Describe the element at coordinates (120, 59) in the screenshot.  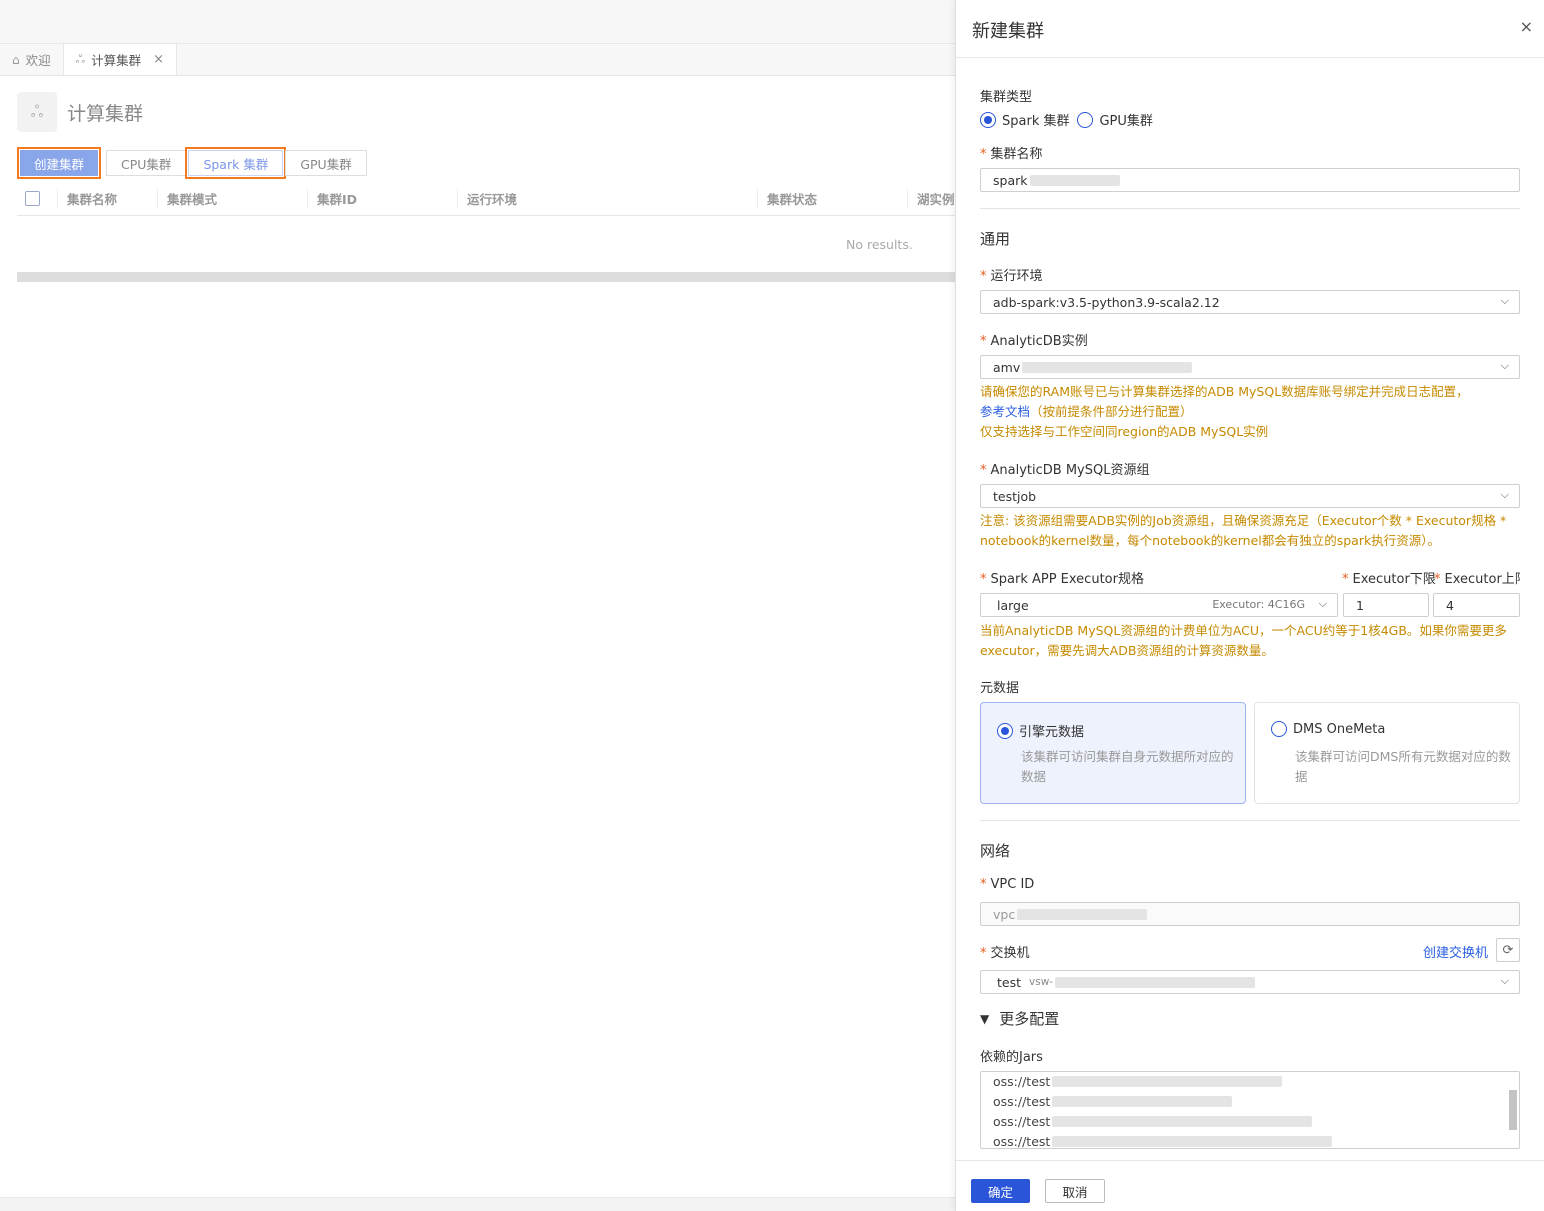
I see `tab-compute-cluster: ஃ 计算集群 ×` at that location.